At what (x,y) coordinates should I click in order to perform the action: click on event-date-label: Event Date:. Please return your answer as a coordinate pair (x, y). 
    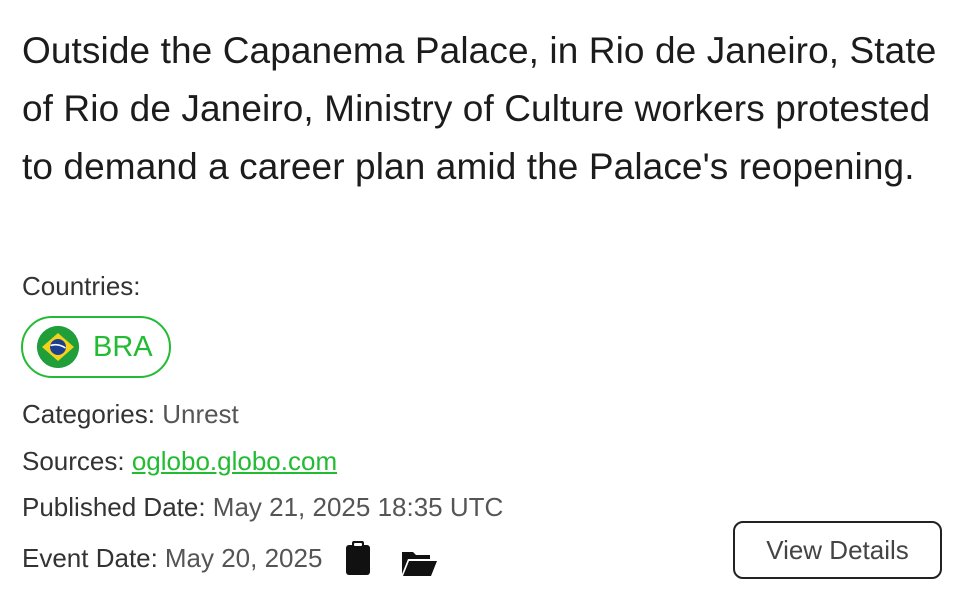
    Looking at the image, I should click on (90, 558).